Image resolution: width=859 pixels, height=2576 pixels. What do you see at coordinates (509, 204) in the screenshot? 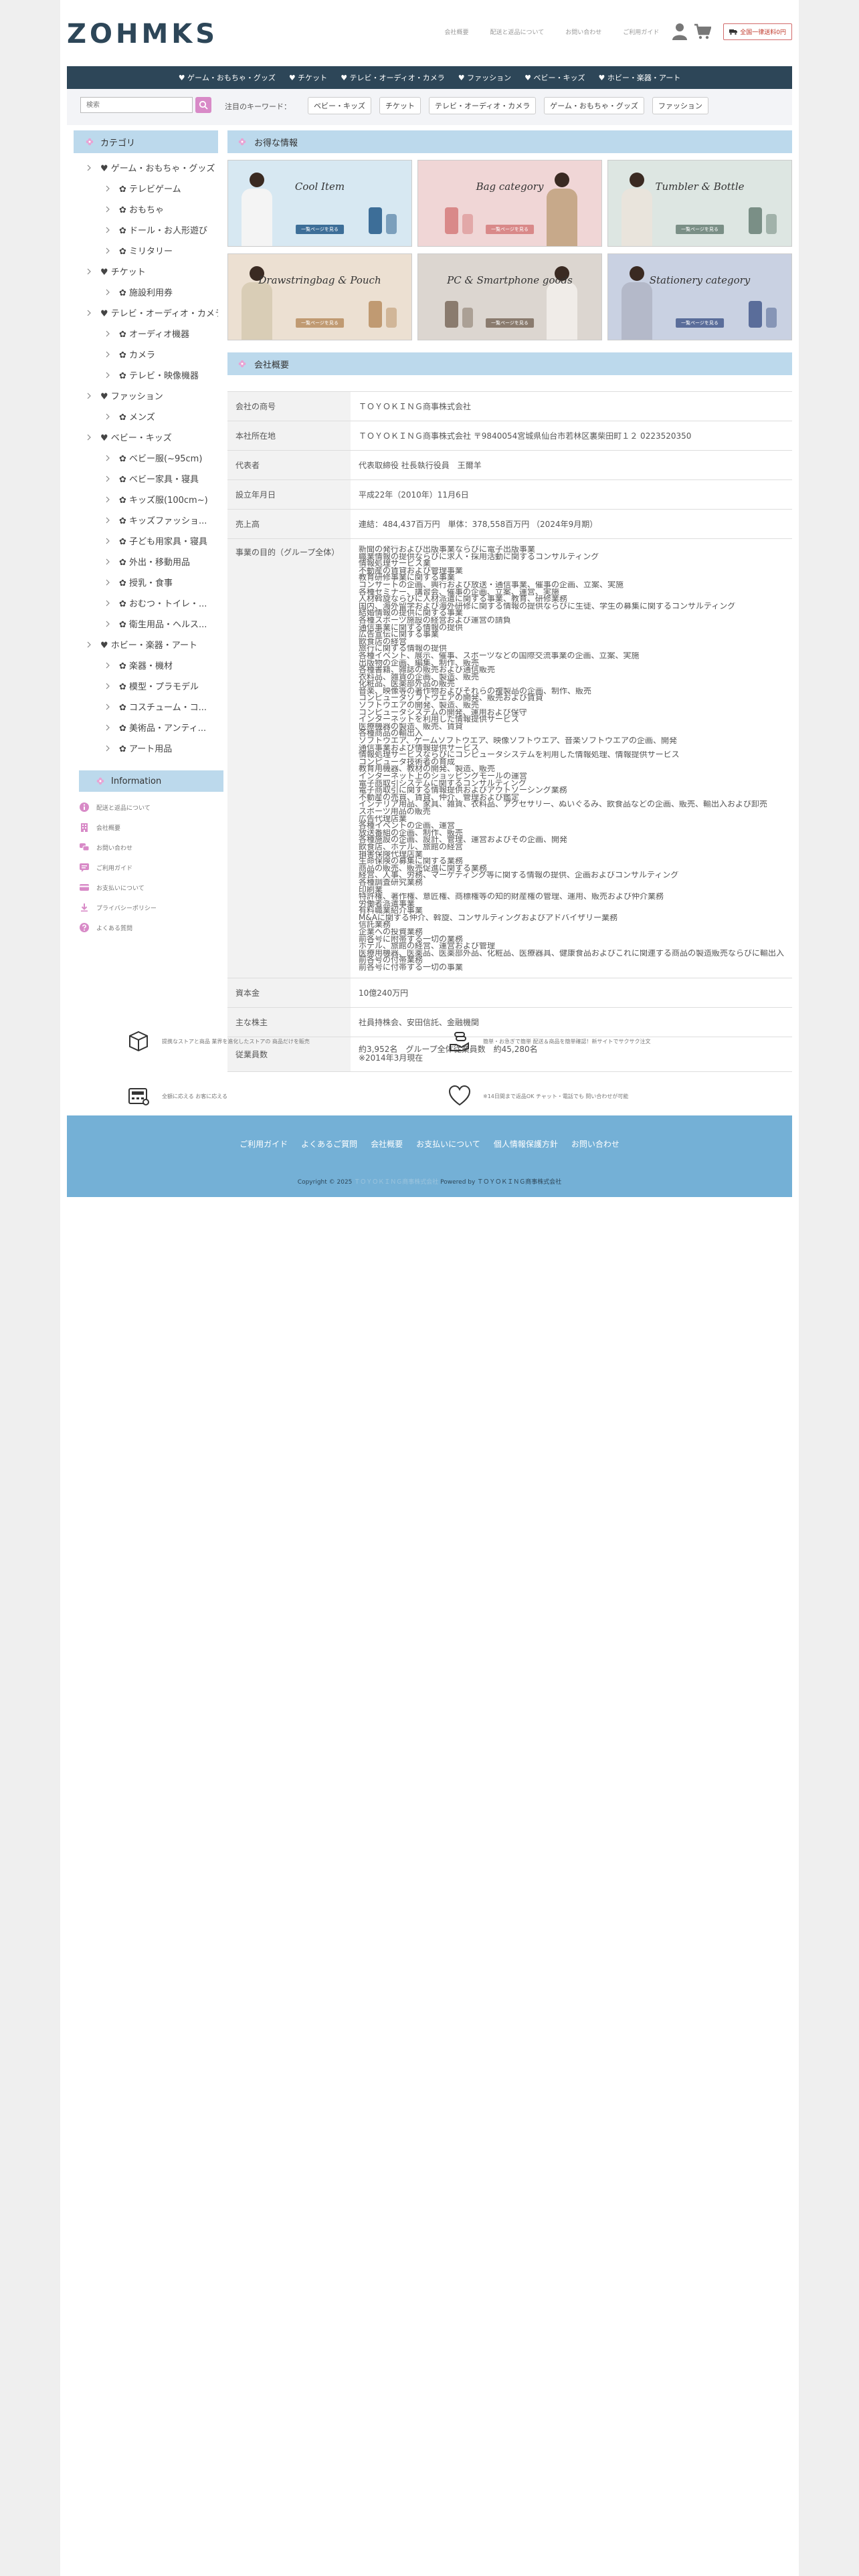
I see `promo-banner: Bag category 一覧ページを見る` at bounding box center [509, 204].